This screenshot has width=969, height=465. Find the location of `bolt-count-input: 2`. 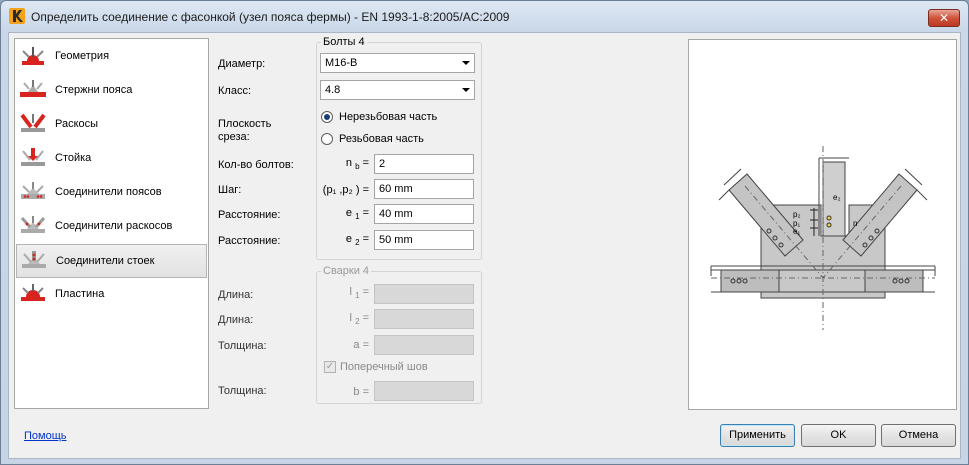

bolt-count-input: 2 is located at coordinates (424, 164).